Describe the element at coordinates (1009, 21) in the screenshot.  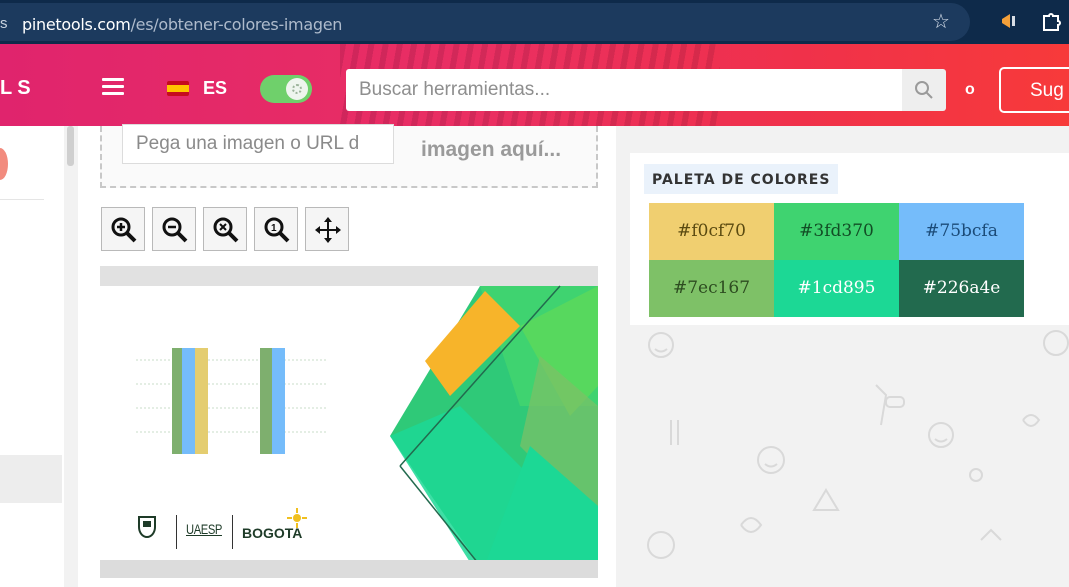
I see `extension-icon` at that location.